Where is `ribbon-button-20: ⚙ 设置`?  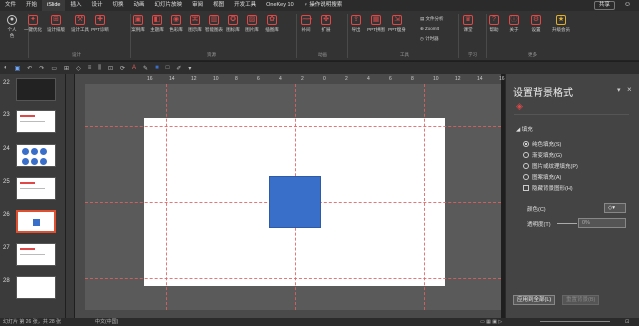
ribbon-button-20: ⚙ 设置 is located at coordinates (536, 24).